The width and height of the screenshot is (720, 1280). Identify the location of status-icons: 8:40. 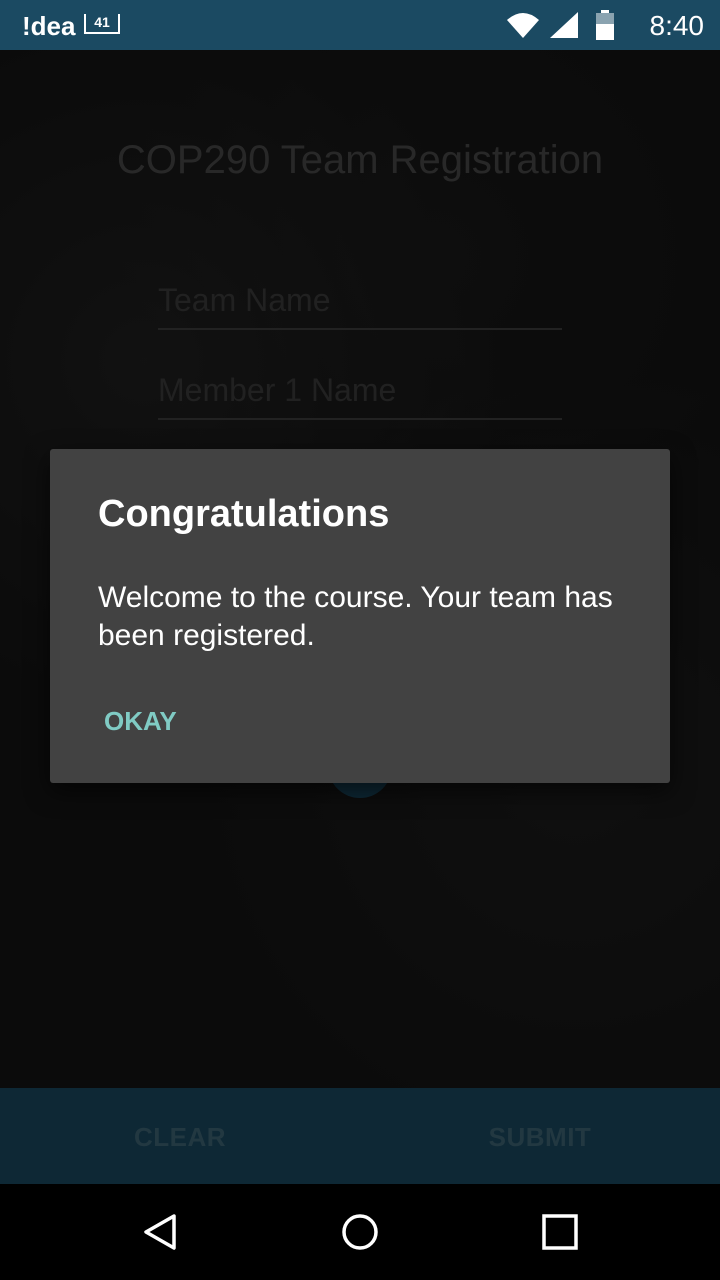
(610, 25).